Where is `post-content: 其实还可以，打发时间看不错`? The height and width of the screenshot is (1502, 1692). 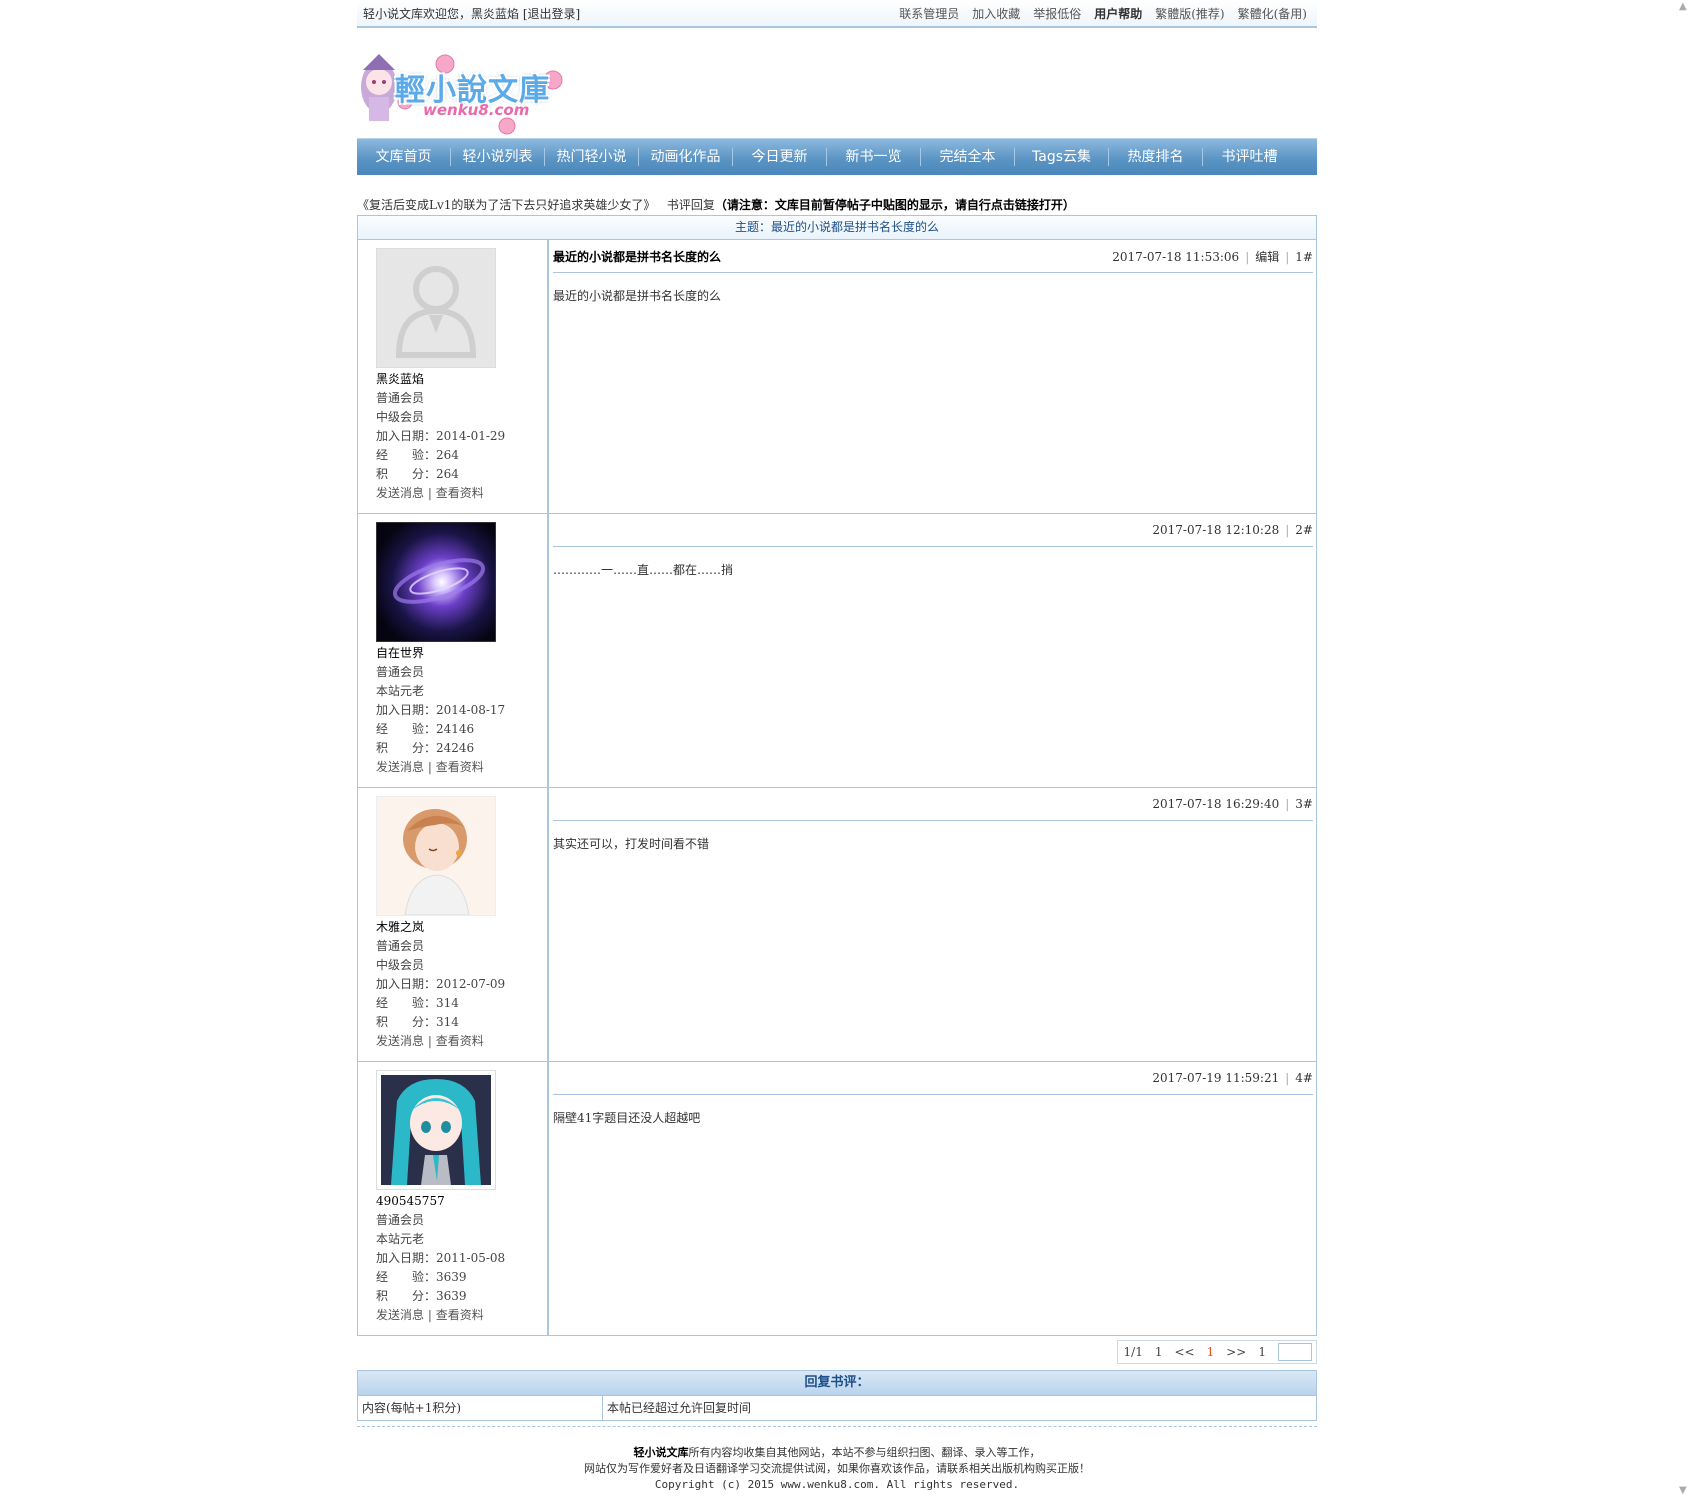 post-content: 其实还可以，打发时间看不错 is located at coordinates (631, 844).